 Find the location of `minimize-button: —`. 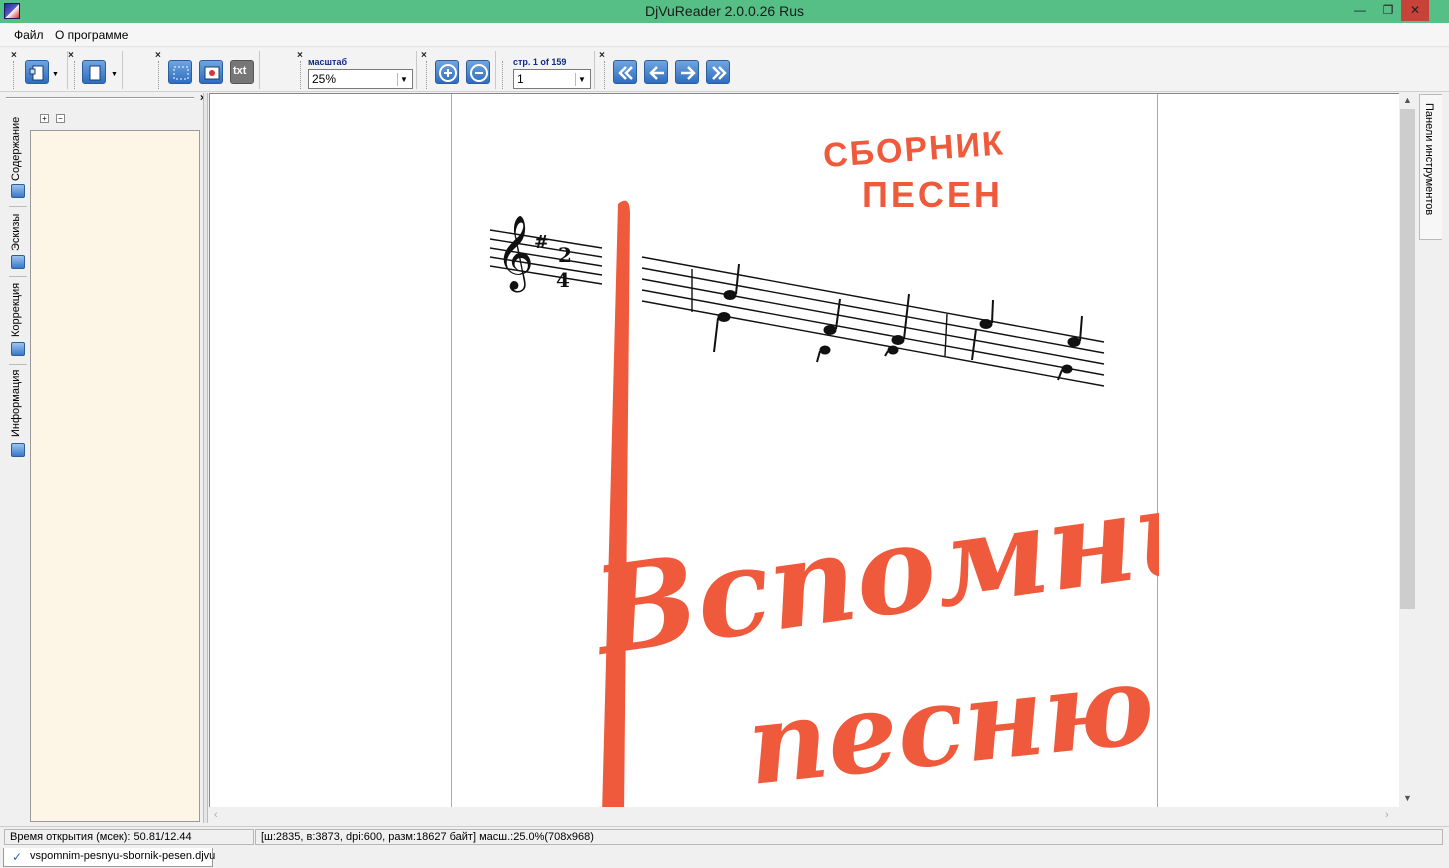

minimize-button: — is located at coordinates (1360, 10).